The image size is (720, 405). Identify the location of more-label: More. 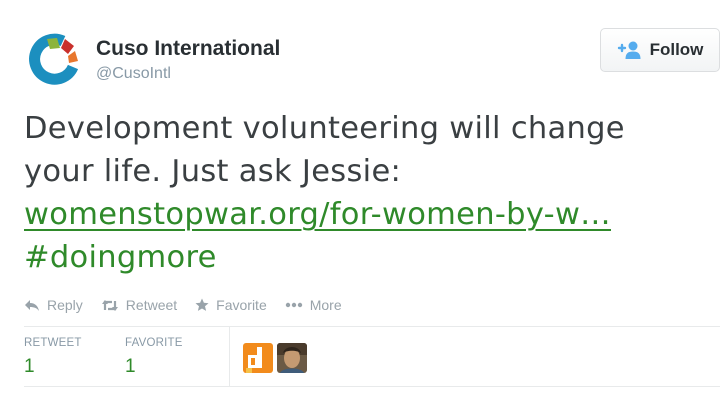
(325, 305).